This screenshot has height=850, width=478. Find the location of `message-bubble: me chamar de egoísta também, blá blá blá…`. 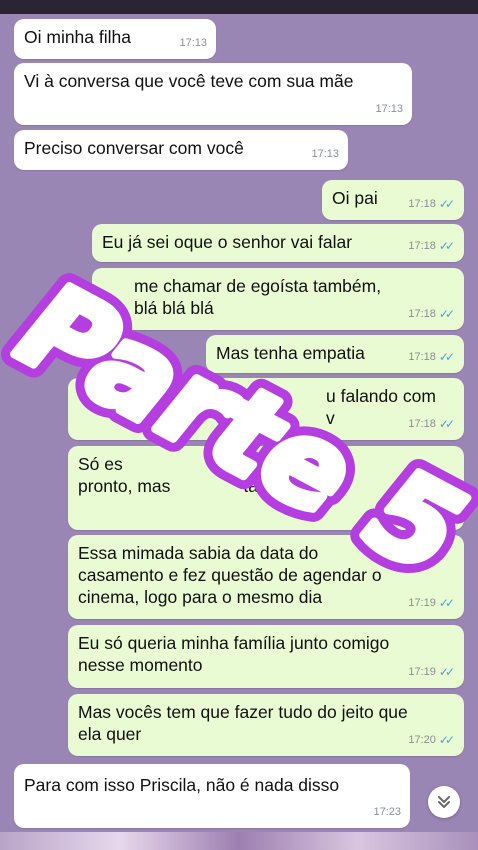

message-bubble: me chamar de egoísta também, blá blá blá… is located at coordinates (278, 299).